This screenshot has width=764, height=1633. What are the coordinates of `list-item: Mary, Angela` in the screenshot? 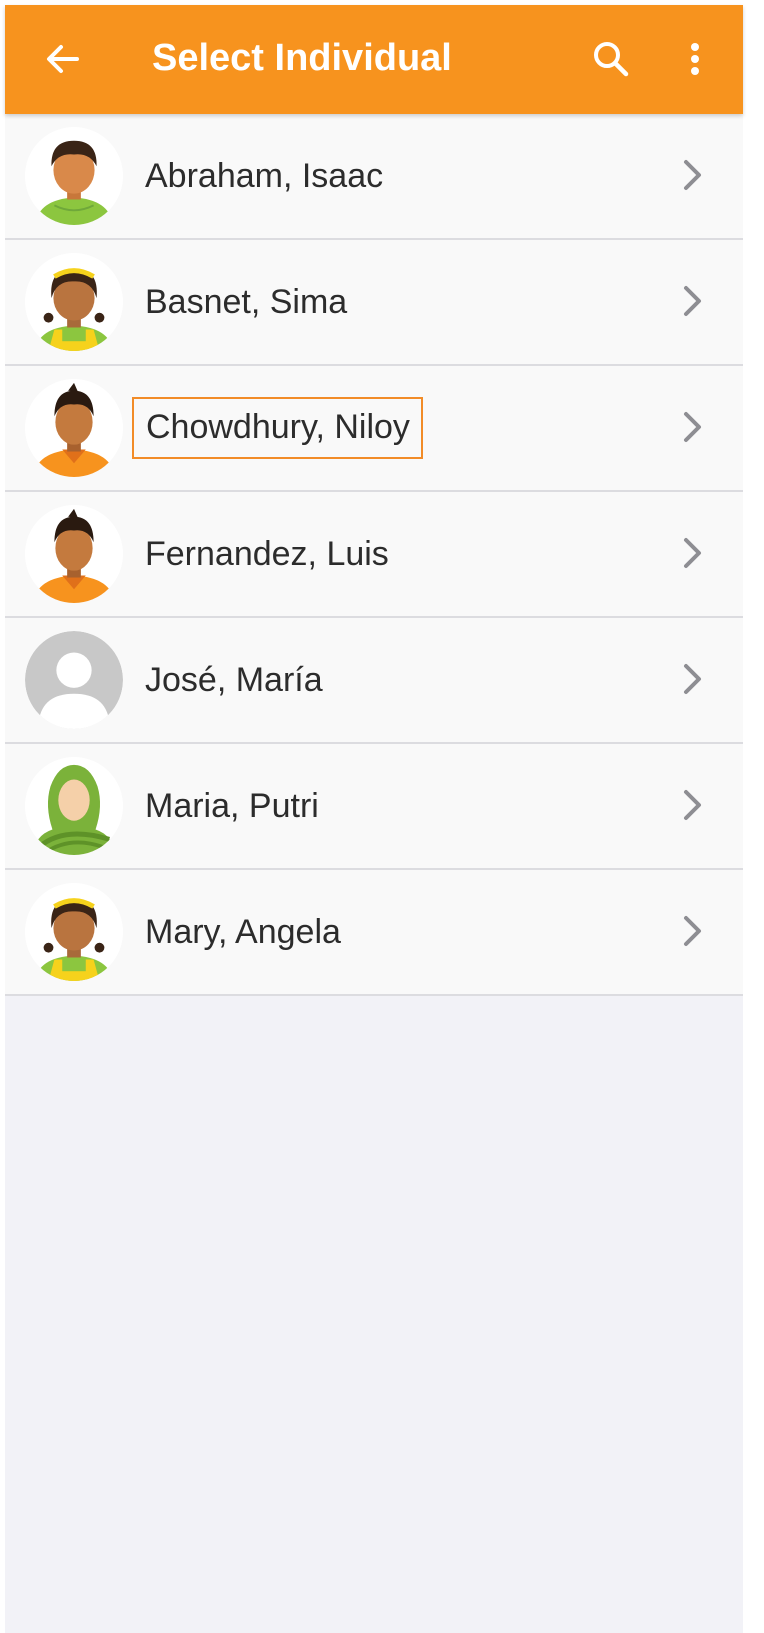 It's located at (374, 933).